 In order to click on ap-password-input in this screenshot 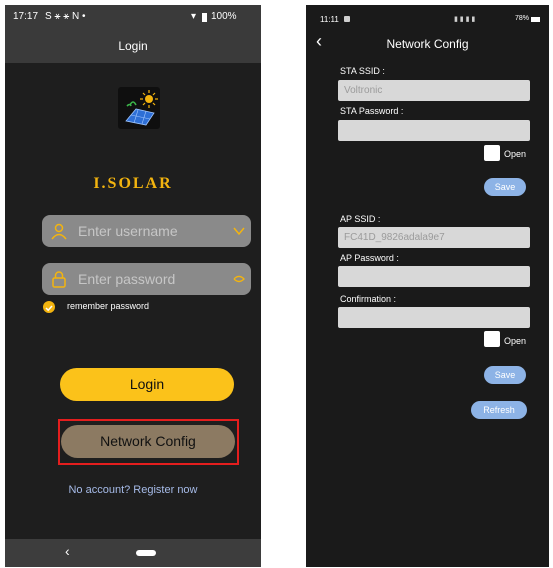, I will do `click(434, 276)`.